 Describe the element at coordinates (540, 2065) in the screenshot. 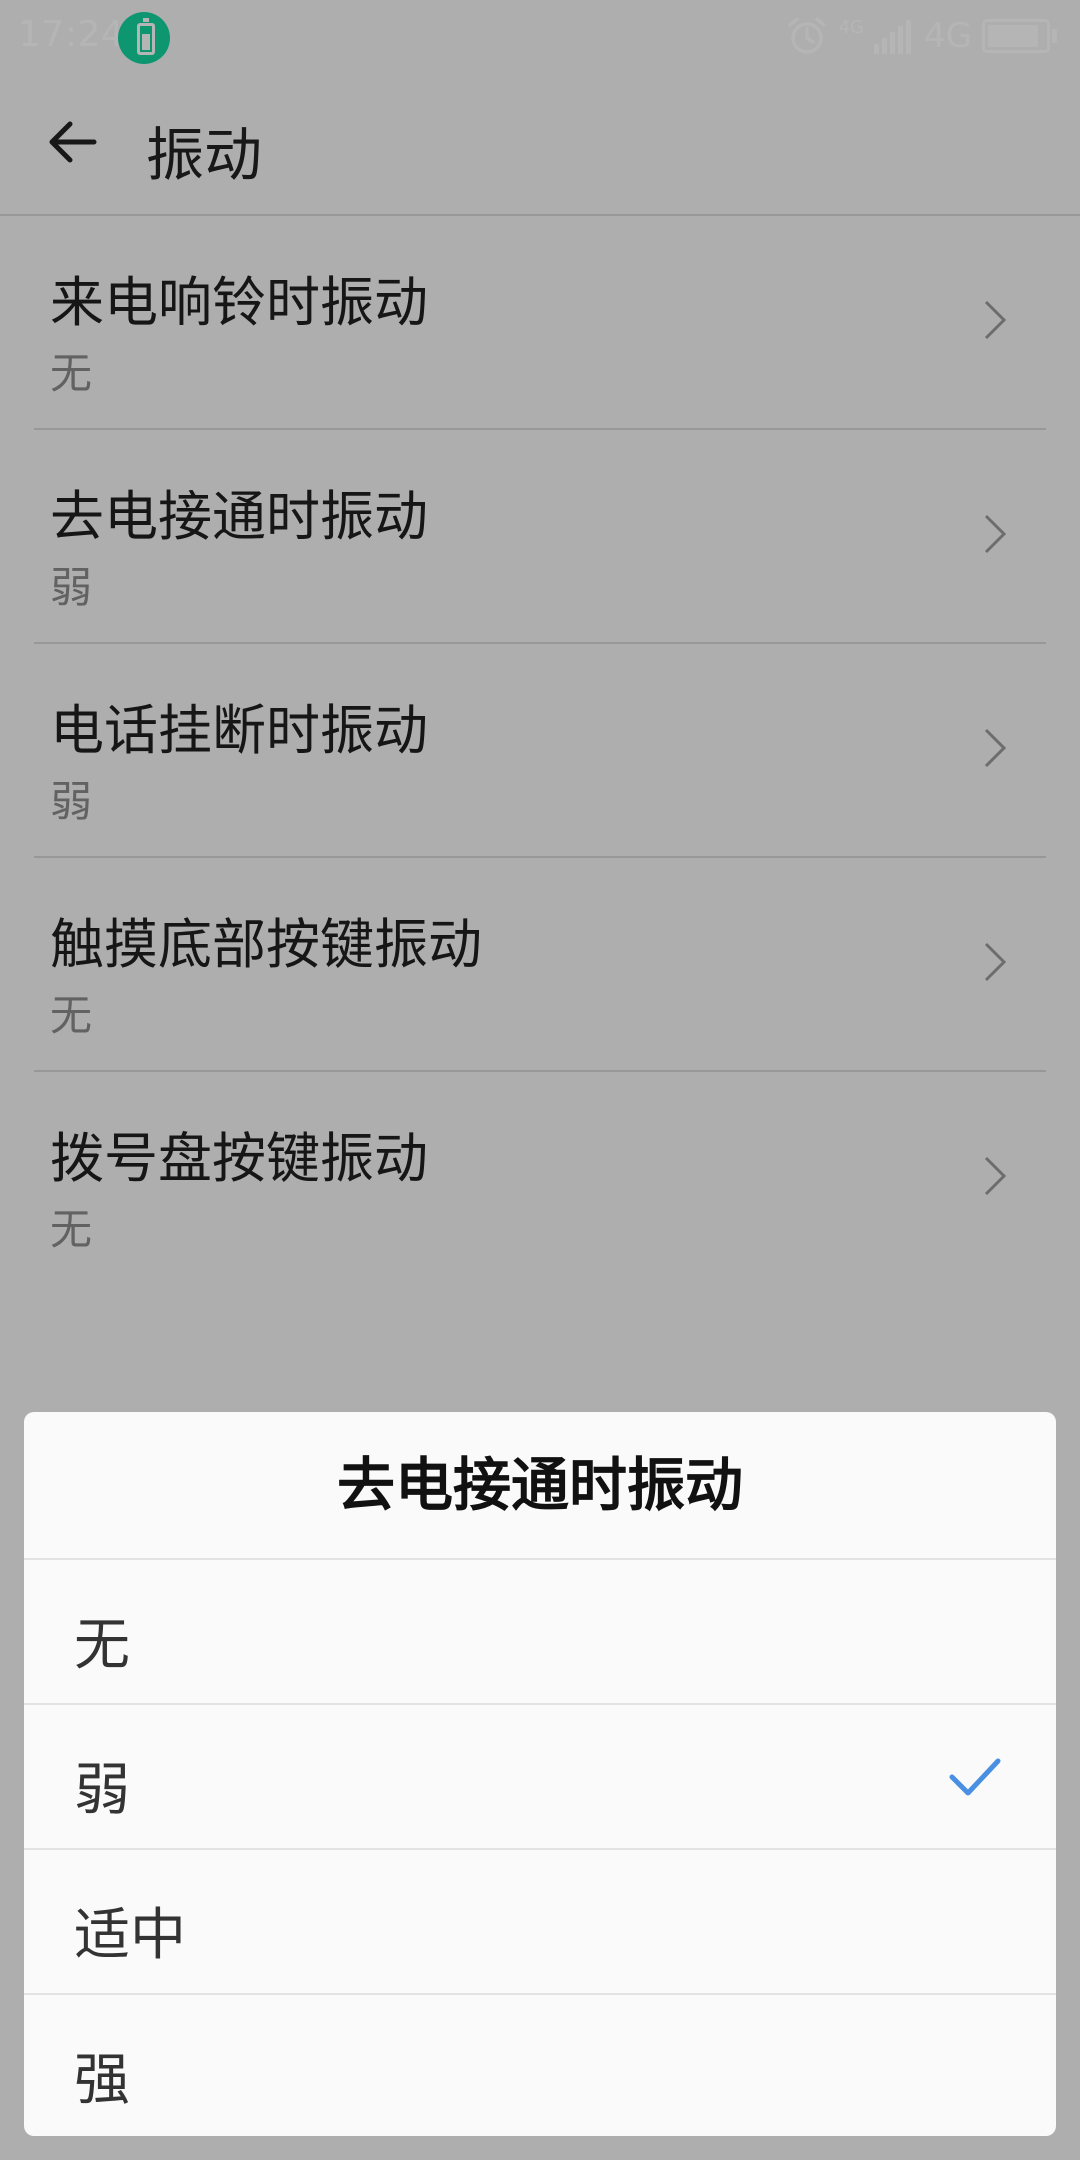

I see `dialog-option-strong: 强` at that location.